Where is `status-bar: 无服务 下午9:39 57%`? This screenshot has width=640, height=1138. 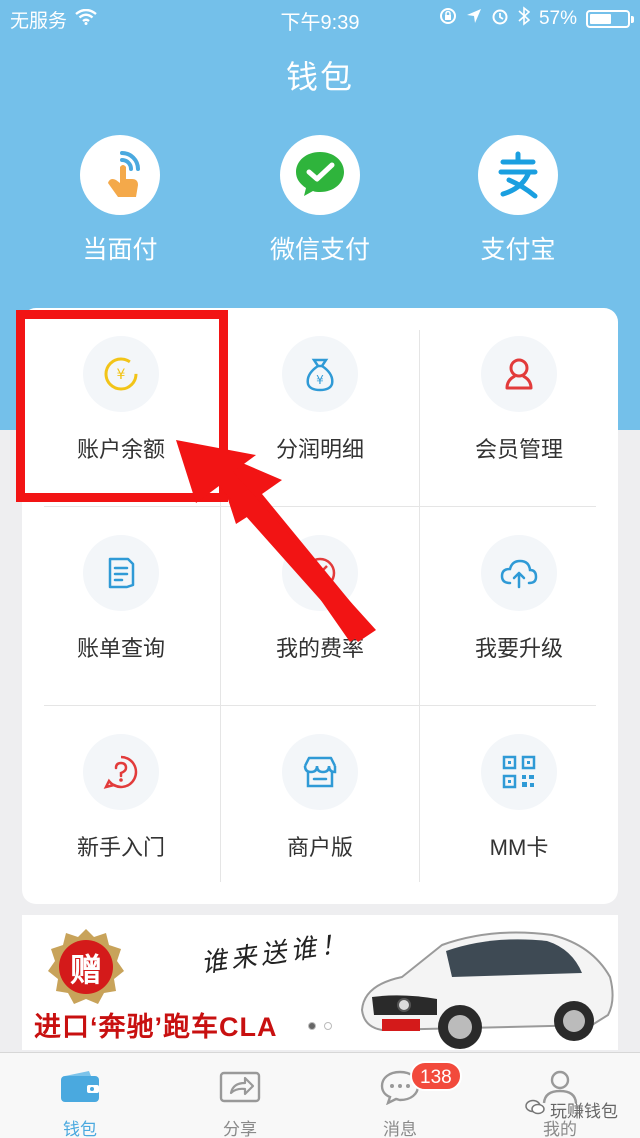
status-bar: 无服务 下午9:39 57% is located at coordinates (320, 18).